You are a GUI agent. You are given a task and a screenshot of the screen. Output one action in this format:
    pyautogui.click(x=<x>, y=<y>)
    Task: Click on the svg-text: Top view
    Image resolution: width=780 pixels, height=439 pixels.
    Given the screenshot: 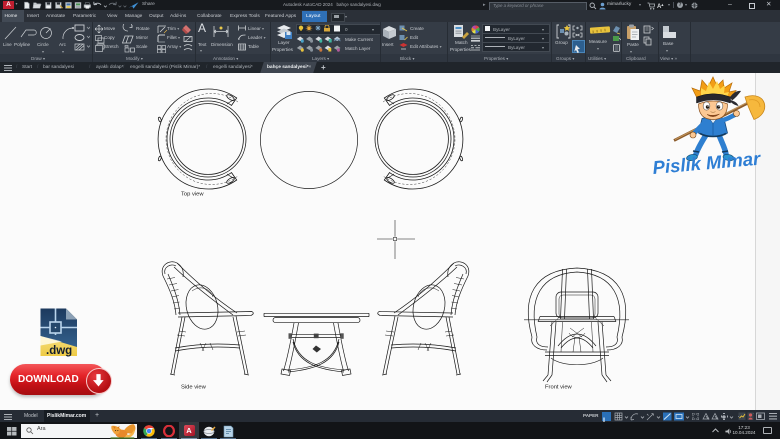 What is the action you would take?
    pyautogui.click(x=192, y=195)
    